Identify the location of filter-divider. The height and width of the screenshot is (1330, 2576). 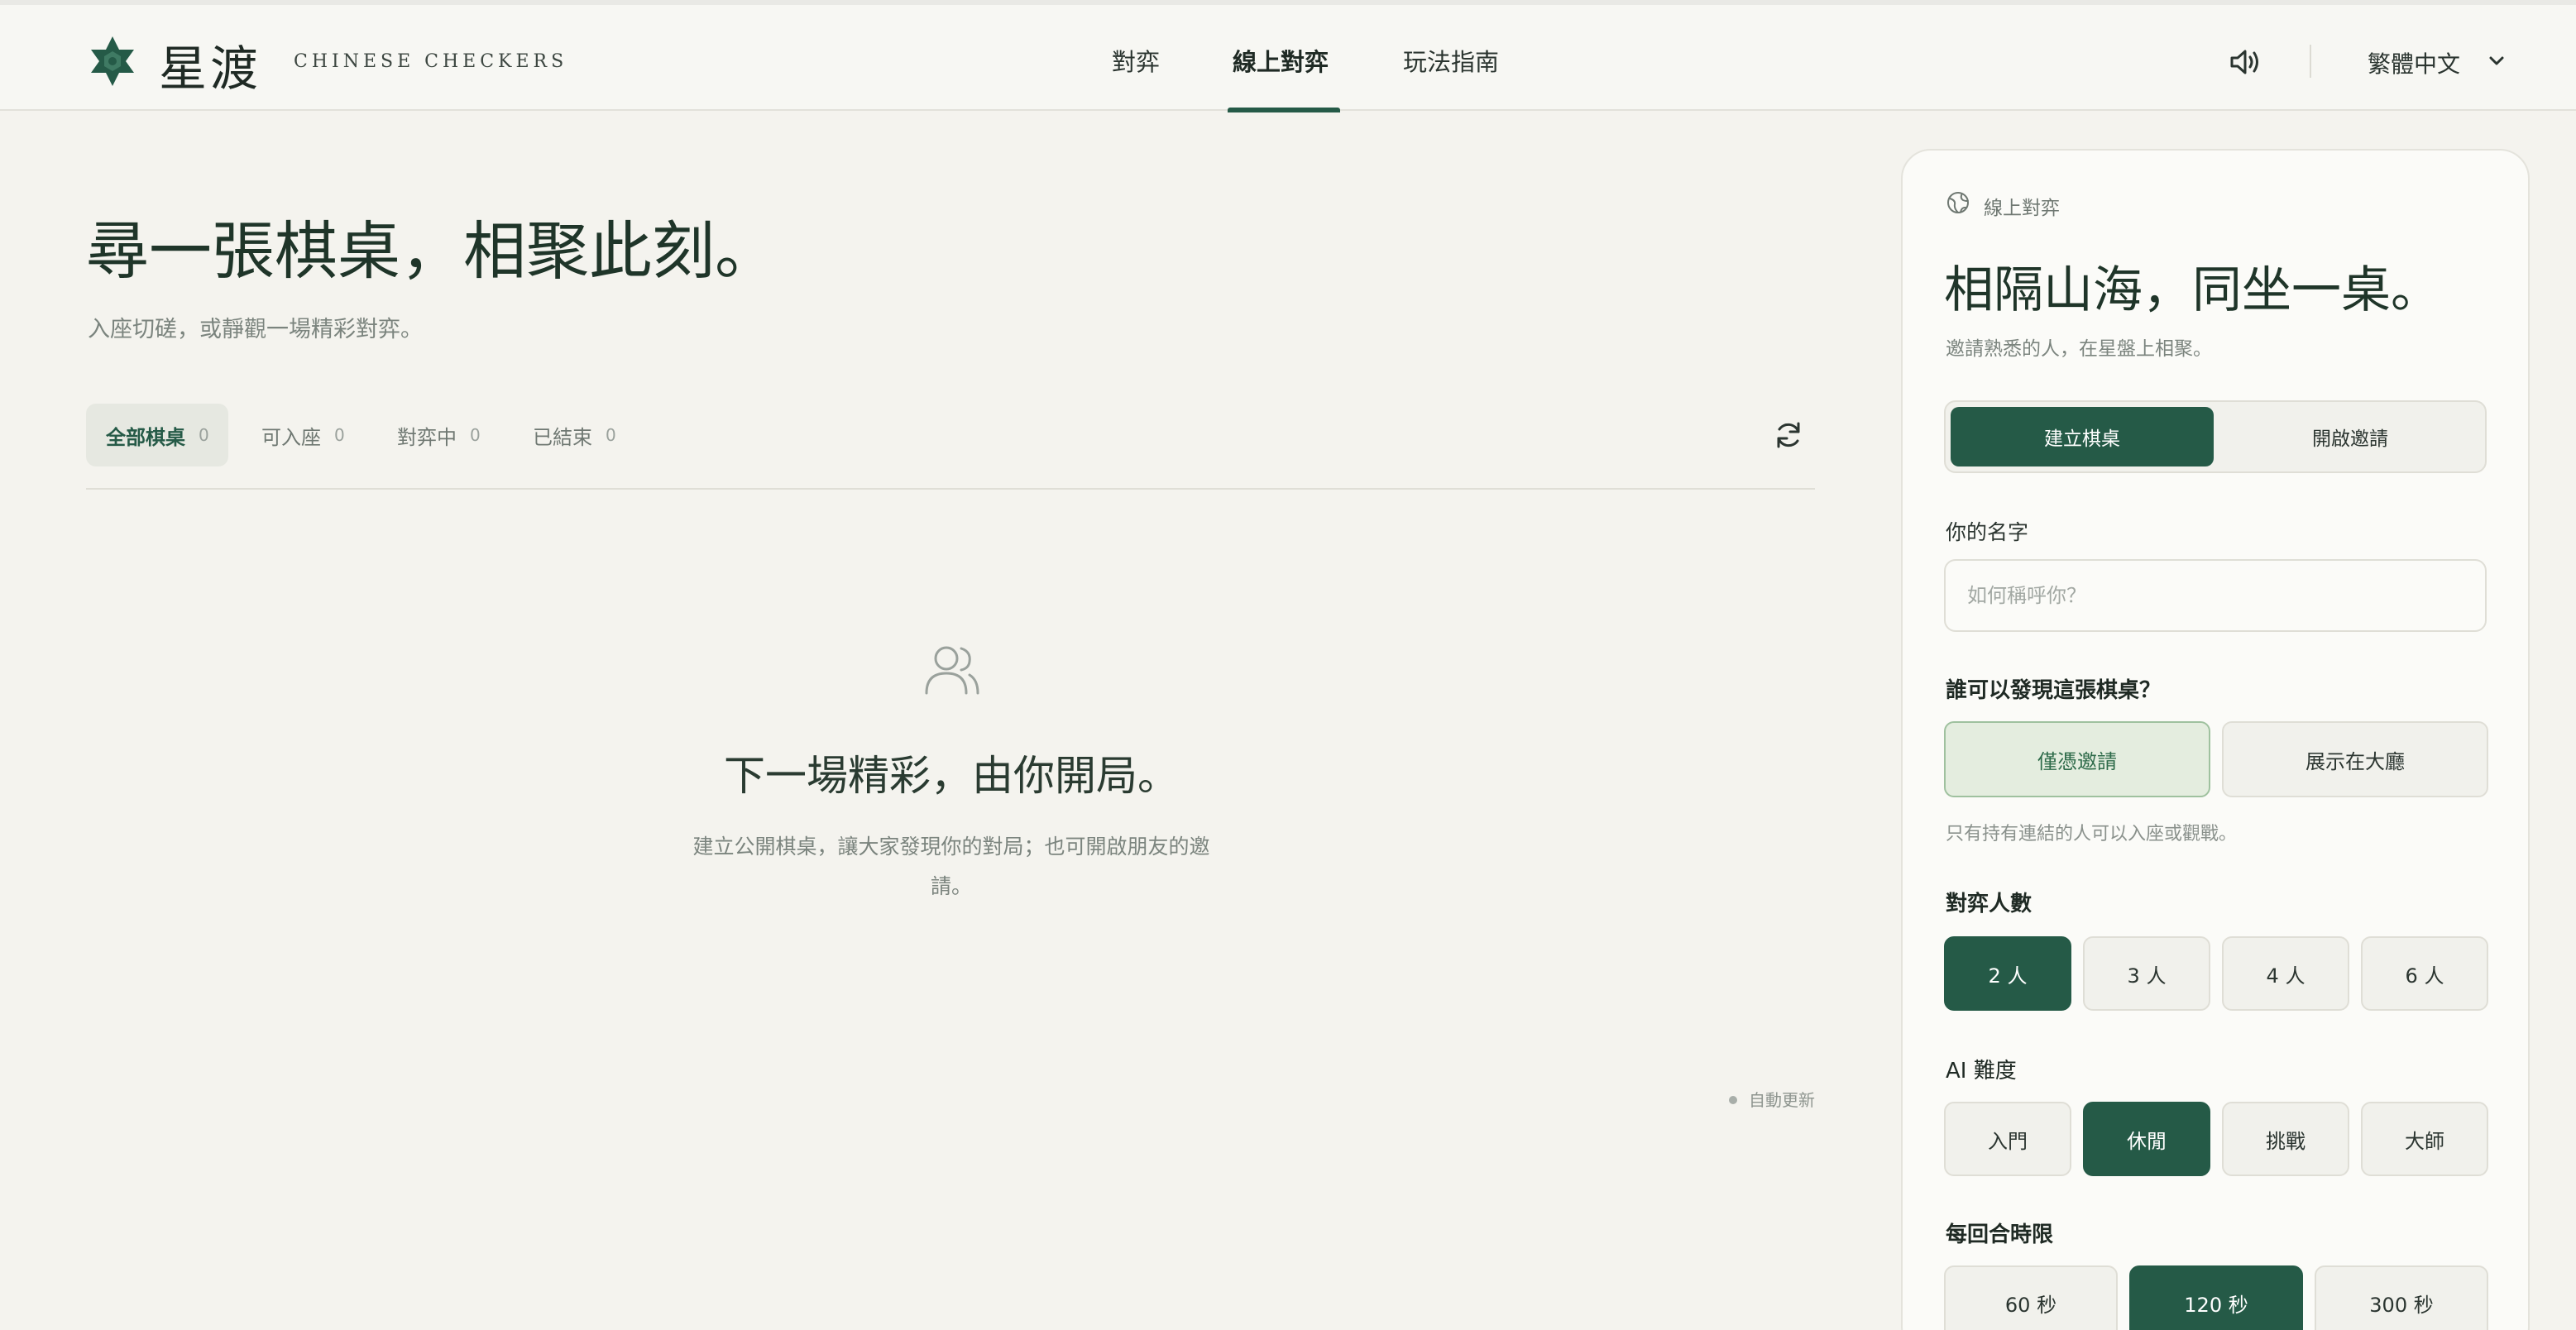
(951, 489).